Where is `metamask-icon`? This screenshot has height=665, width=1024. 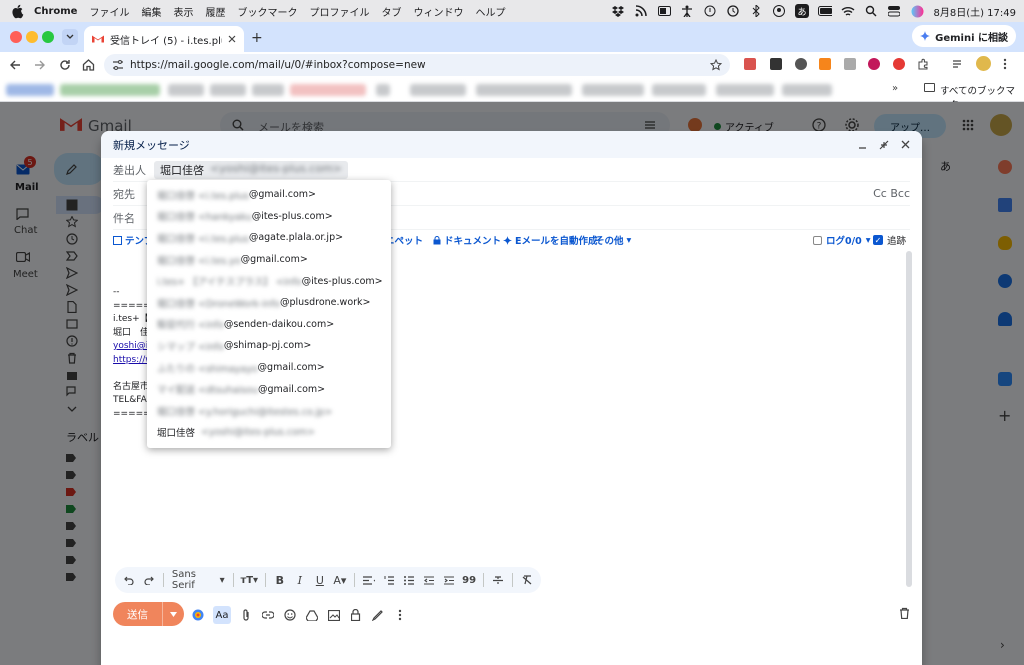
metamask-icon is located at coordinates (825, 64).